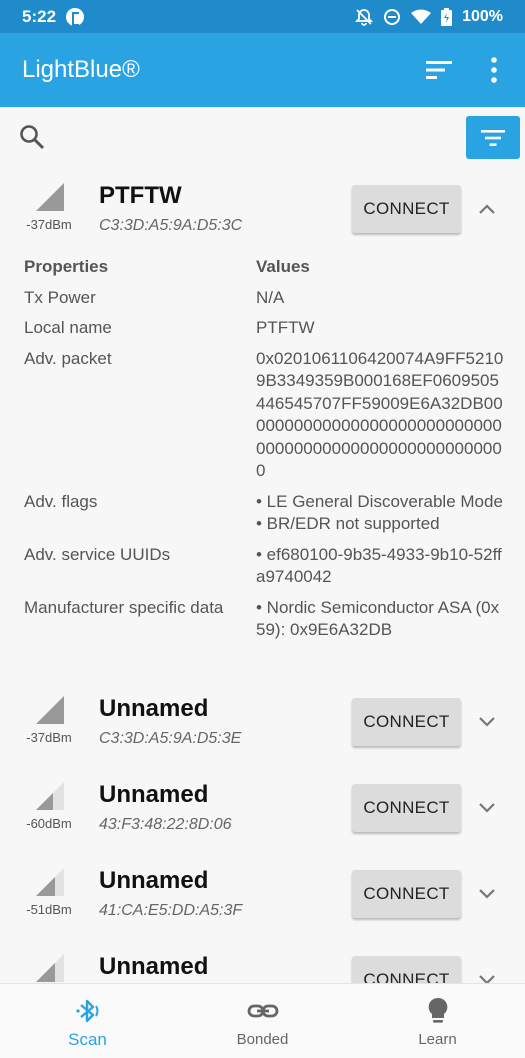 The height and width of the screenshot is (1058, 525). What do you see at coordinates (170, 738) in the screenshot?
I see `device-address: C3:3D:A5:9A:D5:3E` at bounding box center [170, 738].